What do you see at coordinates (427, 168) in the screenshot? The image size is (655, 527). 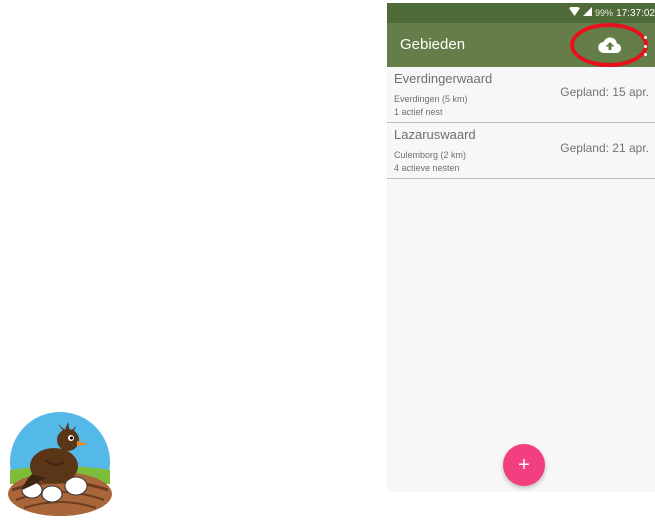 I see `area-nest-count: 4 actieve nesten` at bounding box center [427, 168].